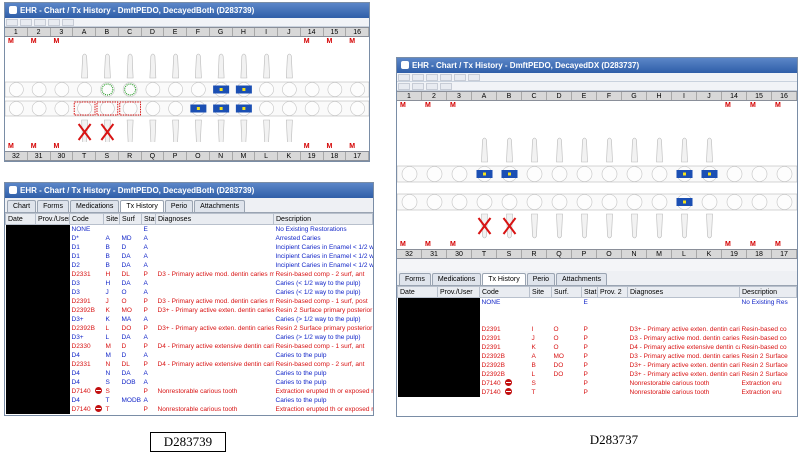 Image resolution: width=800 pixels, height=458 pixels. Describe the element at coordinates (22, 206) in the screenshot. I see `tab-chart: Chart` at that location.